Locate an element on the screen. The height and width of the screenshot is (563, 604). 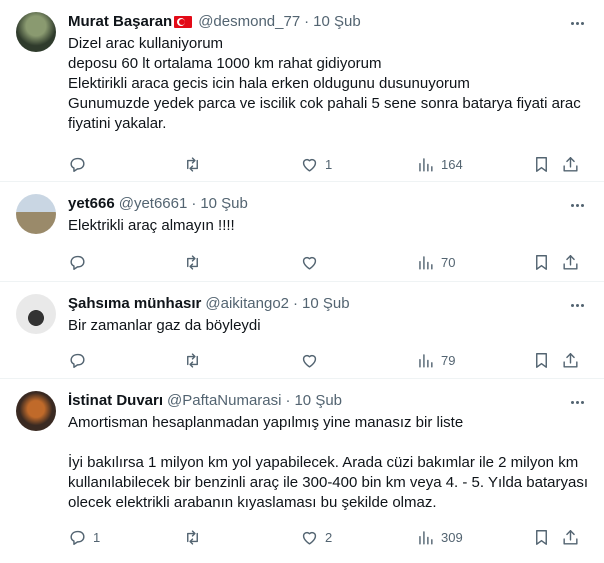
like-count: 1 is located at coordinates (329, 164).